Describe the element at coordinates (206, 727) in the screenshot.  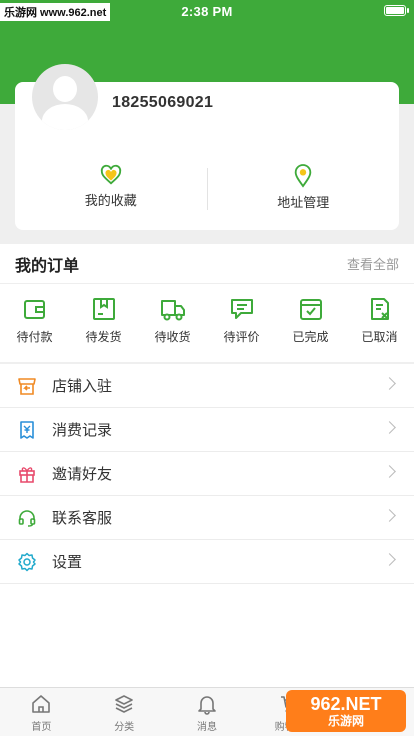
I see `tab-label: 消息` at that location.